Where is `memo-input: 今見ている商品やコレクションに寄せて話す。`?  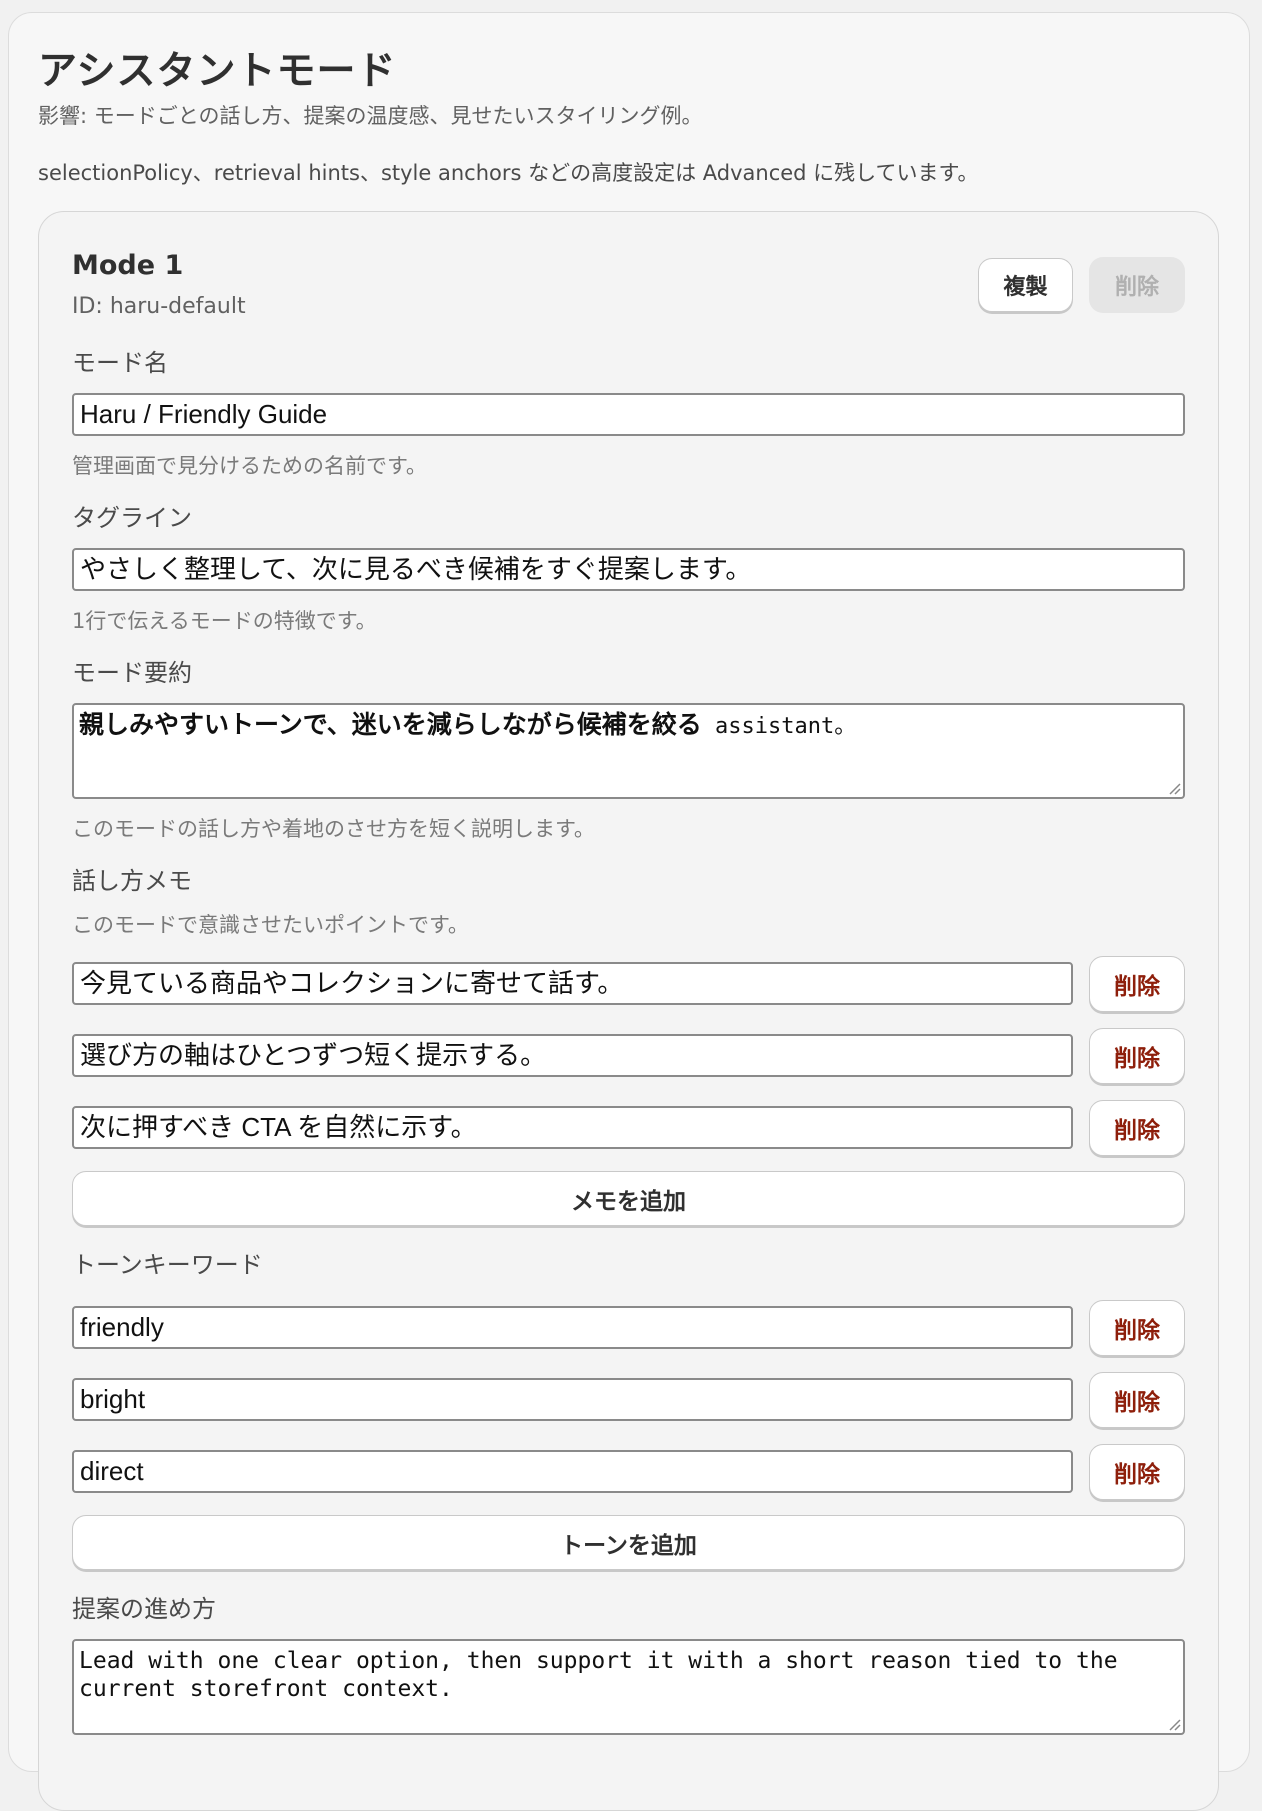 memo-input: 今見ている商品やコレクションに寄せて話す。 is located at coordinates (572, 983).